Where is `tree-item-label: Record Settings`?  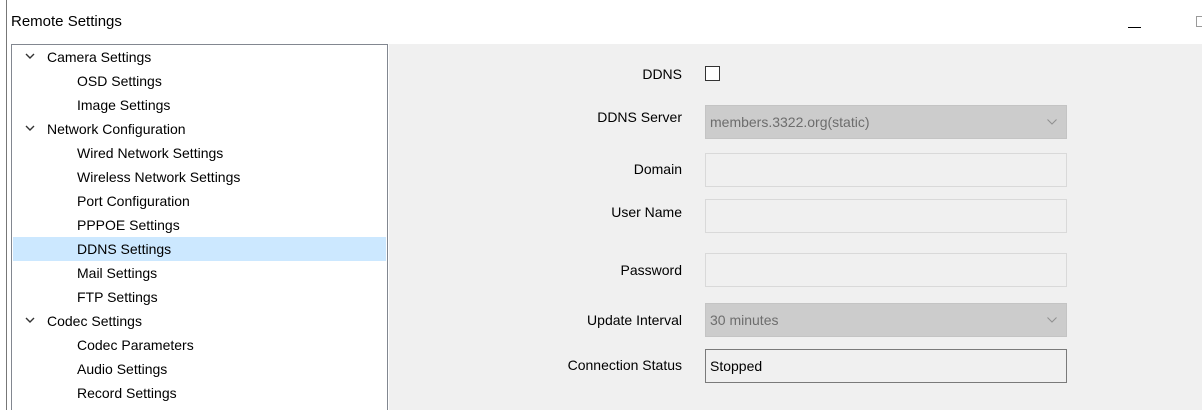
tree-item-label: Record Settings is located at coordinates (127, 393).